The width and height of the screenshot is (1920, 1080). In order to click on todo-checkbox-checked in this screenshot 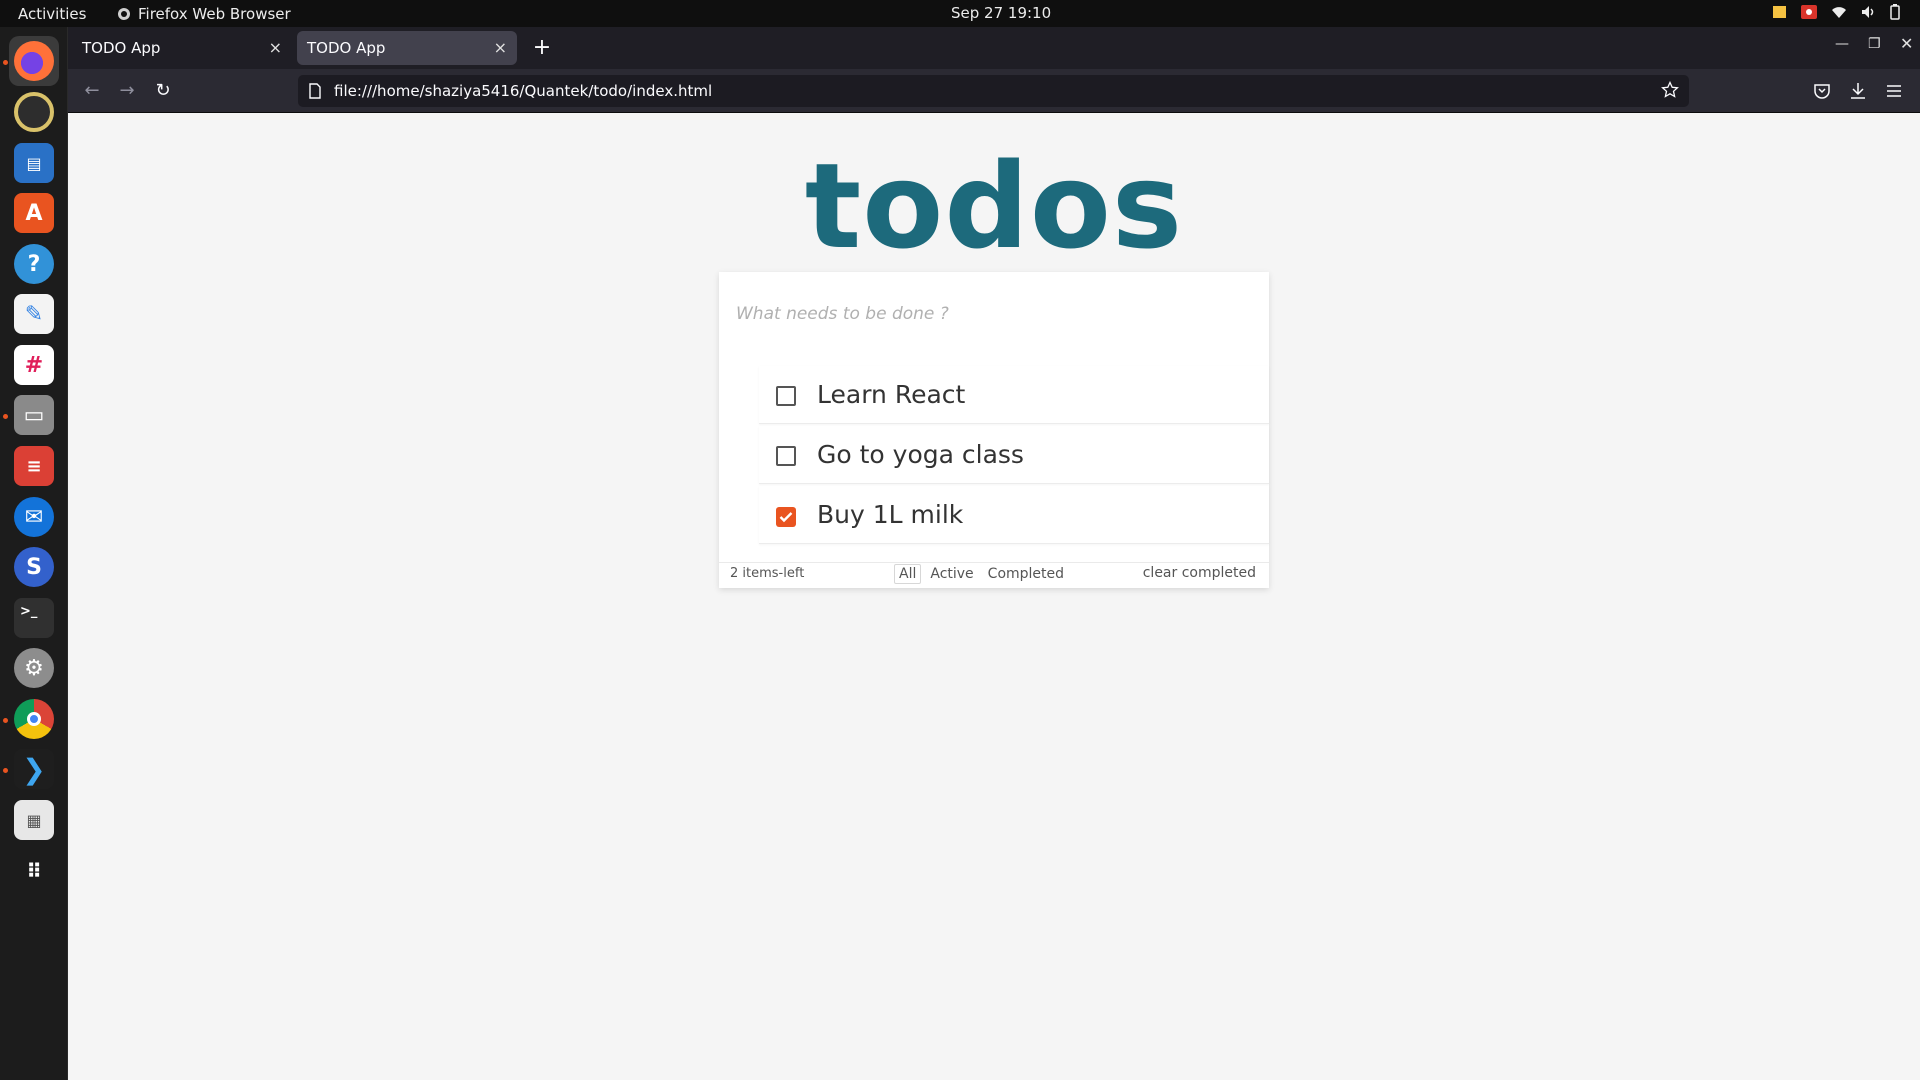, I will do `click(786, 517)`.